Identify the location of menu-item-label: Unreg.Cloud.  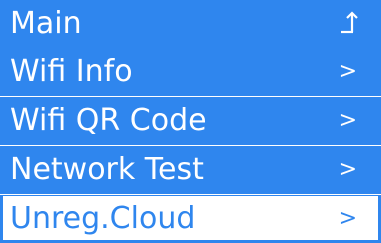
(103, 218).